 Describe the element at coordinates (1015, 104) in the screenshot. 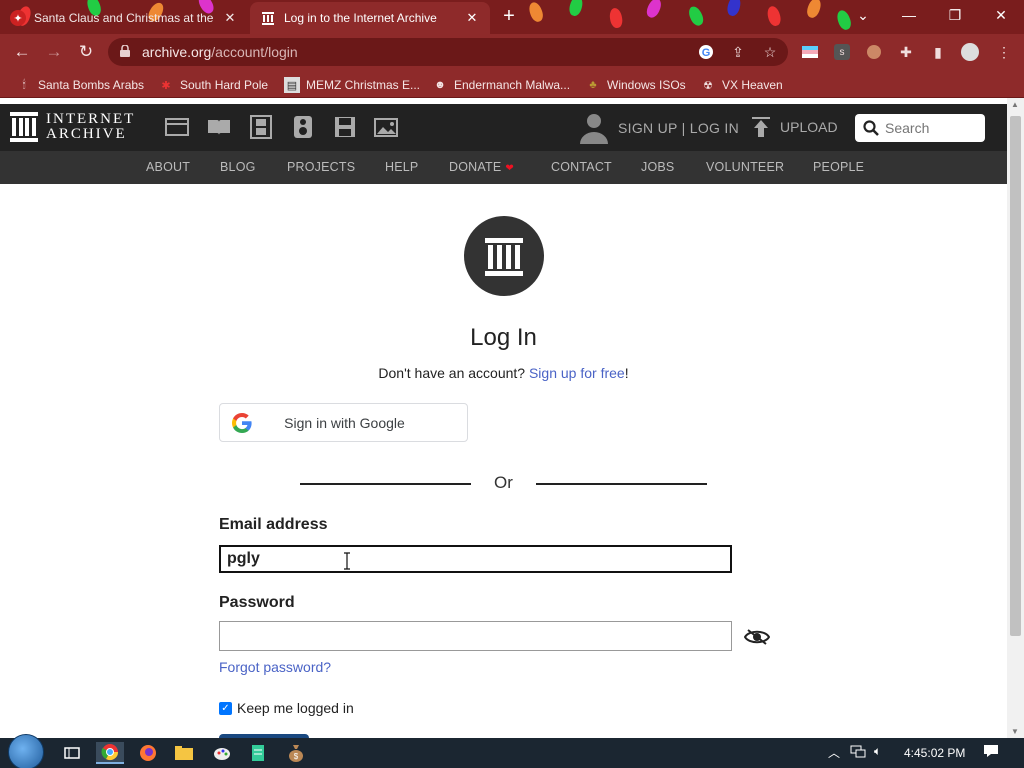

I see `scroll-up-arrow-icon: ▲` at that location.